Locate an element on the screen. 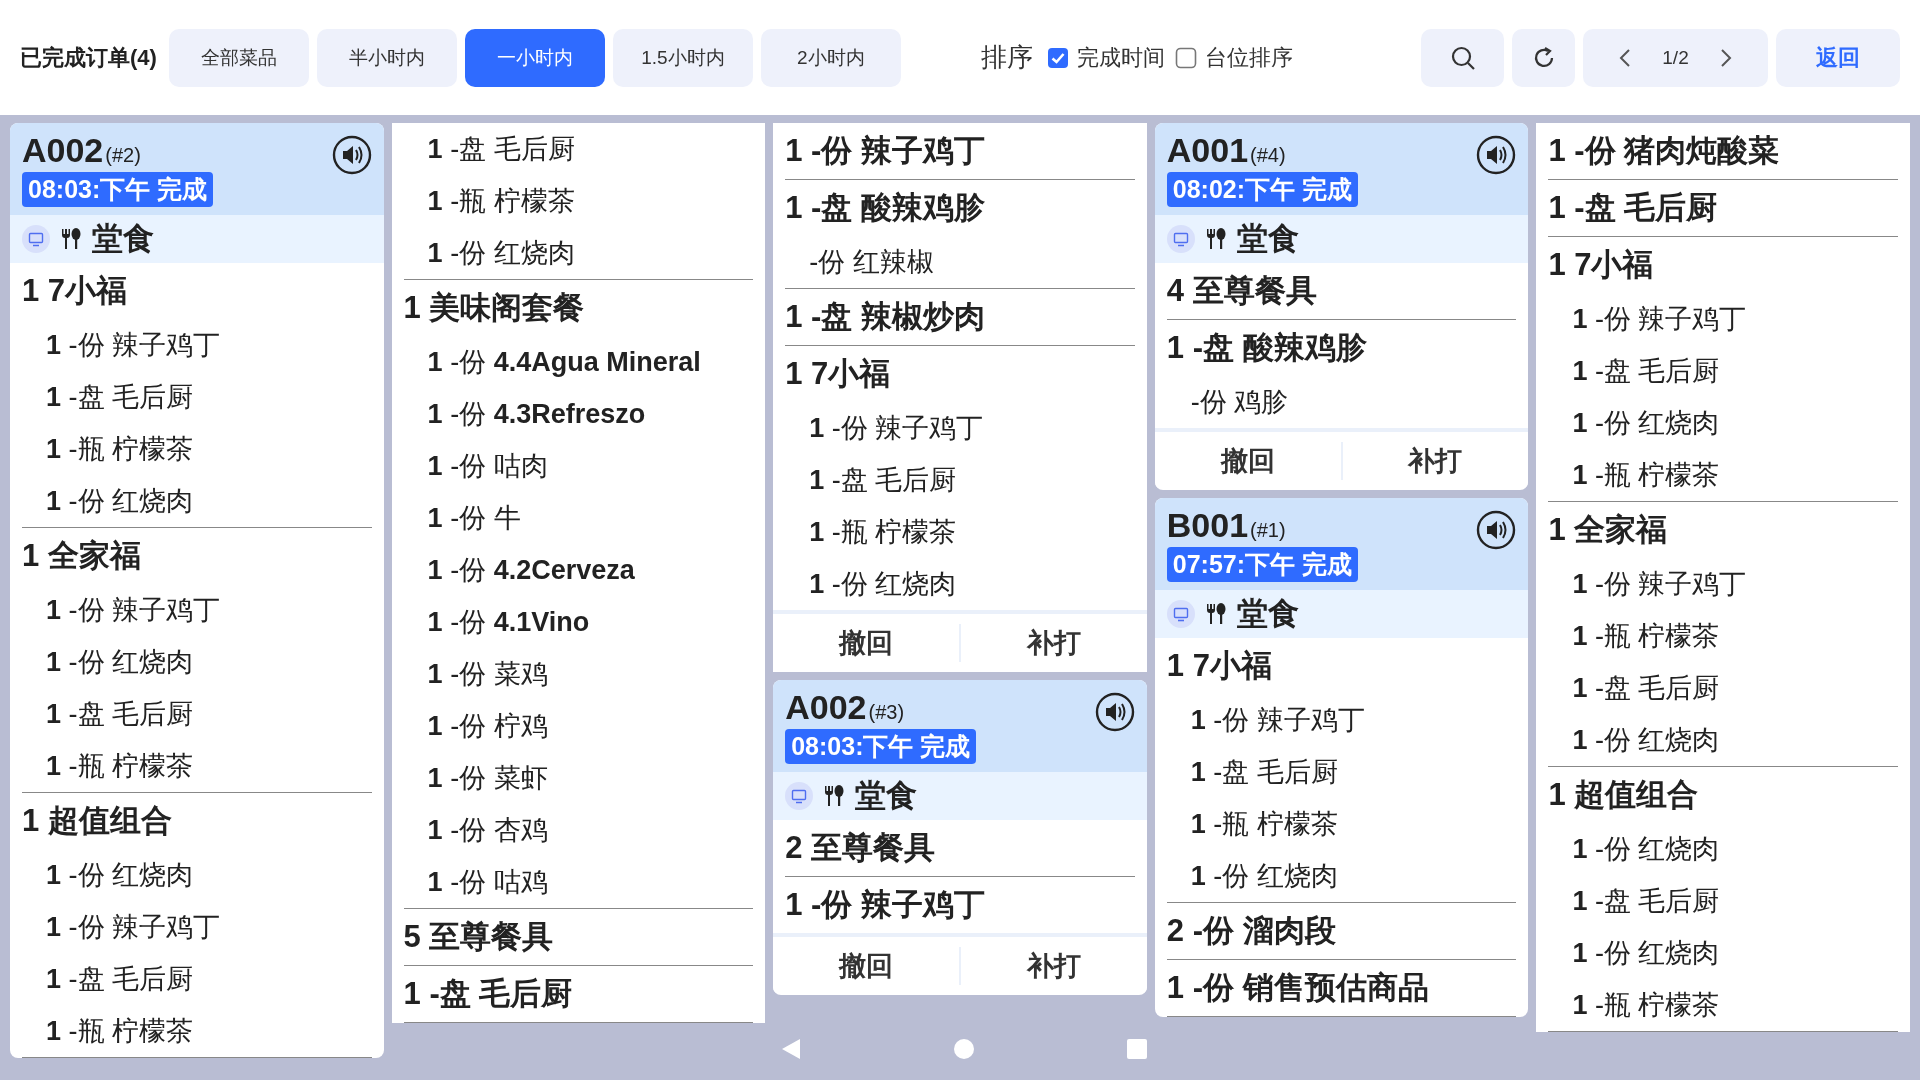  dish-line: 2 至尊餐具 is located at coordinates (861, 848).